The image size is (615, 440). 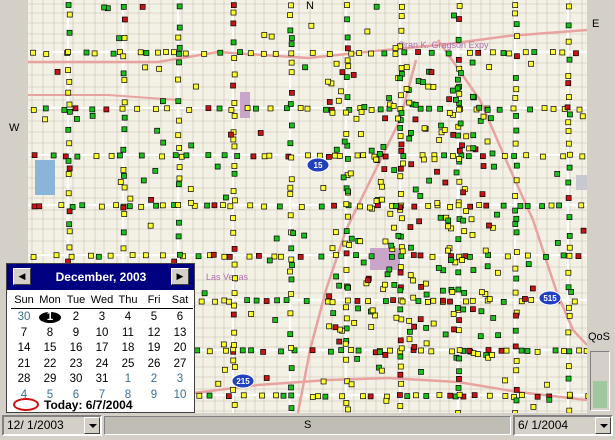 I want to click on calendar-day: 31, so click(x=102, y=380).